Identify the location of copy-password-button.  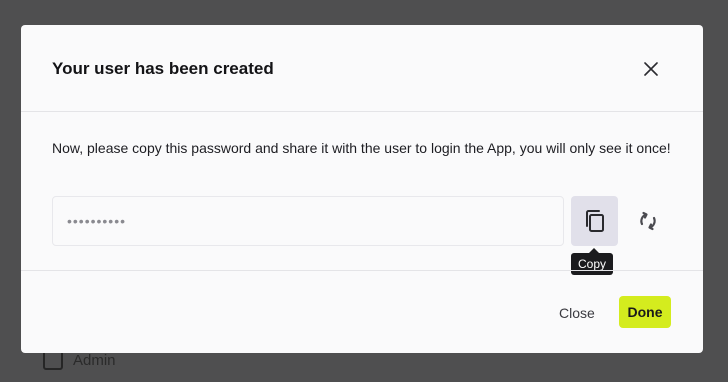
(594, 221).